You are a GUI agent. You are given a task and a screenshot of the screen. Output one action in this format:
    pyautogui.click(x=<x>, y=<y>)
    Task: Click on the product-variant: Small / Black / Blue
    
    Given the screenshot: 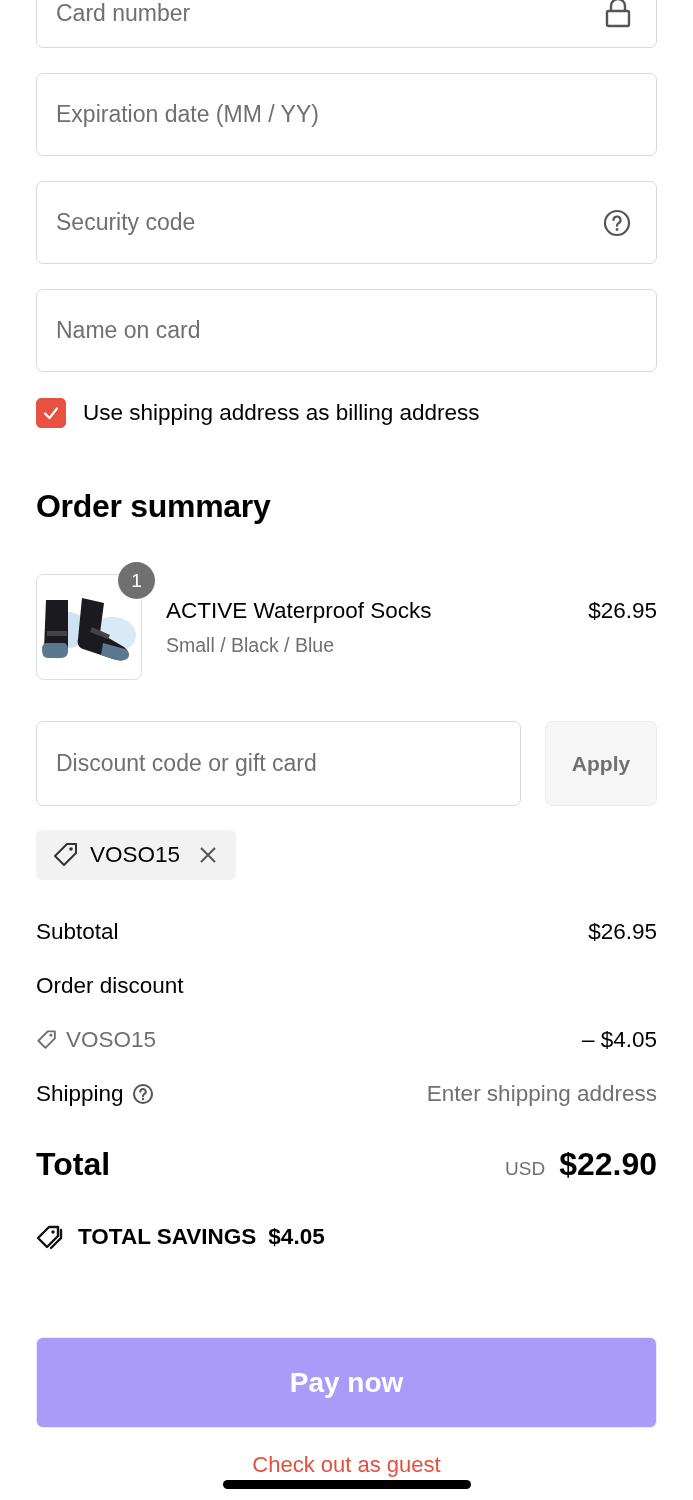 What is the action you would take?
    pyautogui.click(x=250, y=645)
    